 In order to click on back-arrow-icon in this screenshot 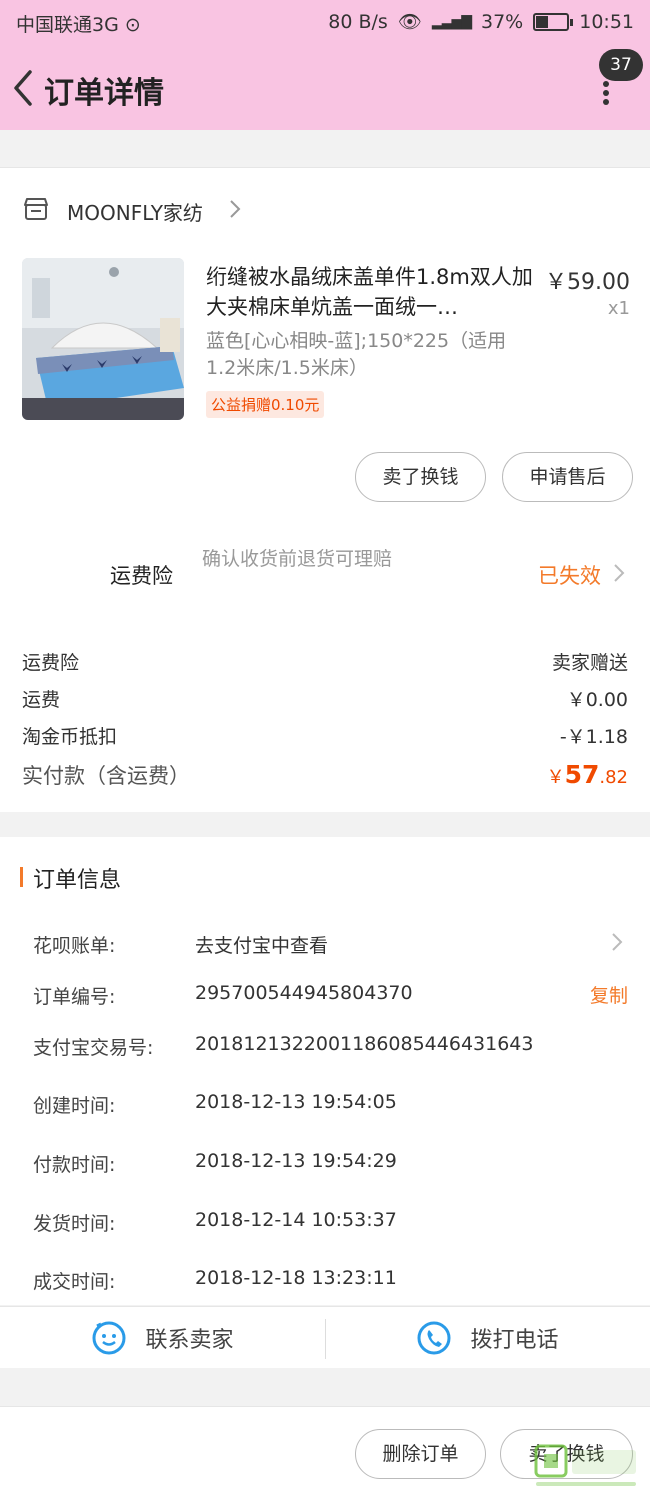, I will do `click(28, 88)`.